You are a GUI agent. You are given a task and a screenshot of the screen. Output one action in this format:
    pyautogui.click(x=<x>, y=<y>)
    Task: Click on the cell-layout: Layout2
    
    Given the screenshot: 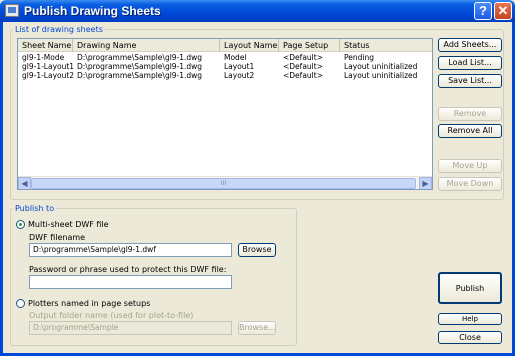 What is the action you would take?
    pyautogui.click(x=239, y=75)
    